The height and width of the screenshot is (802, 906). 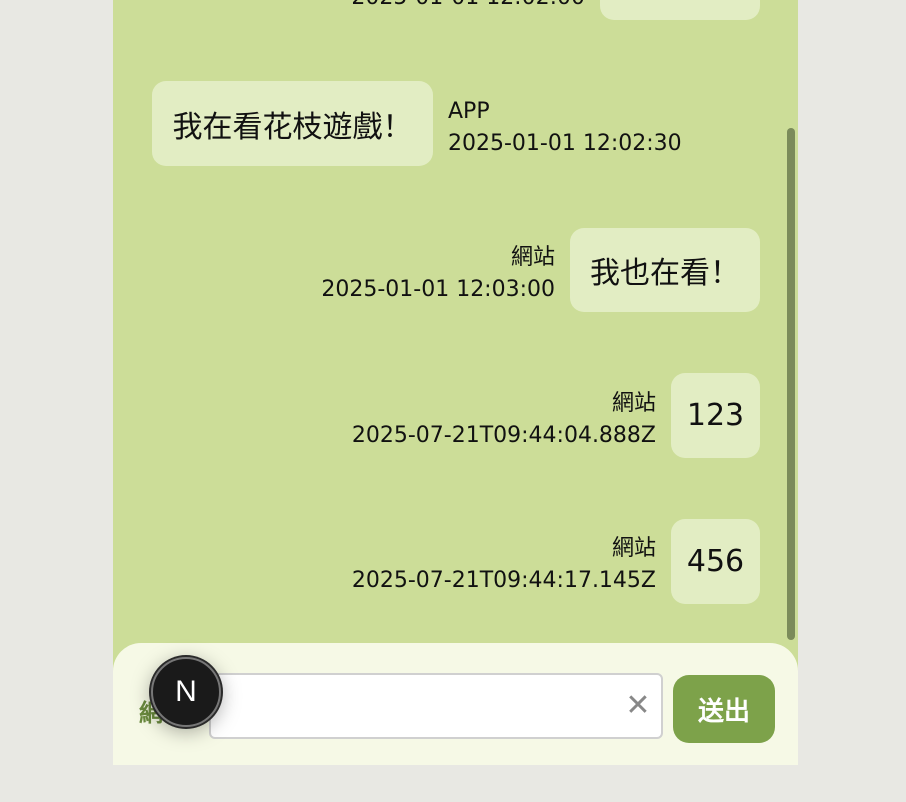 What do you see at coordinates (468, 7) in the screenshot?
I see `message-timestamp: 2025-01-01 12:02:00` at bounding box center [468, 7].